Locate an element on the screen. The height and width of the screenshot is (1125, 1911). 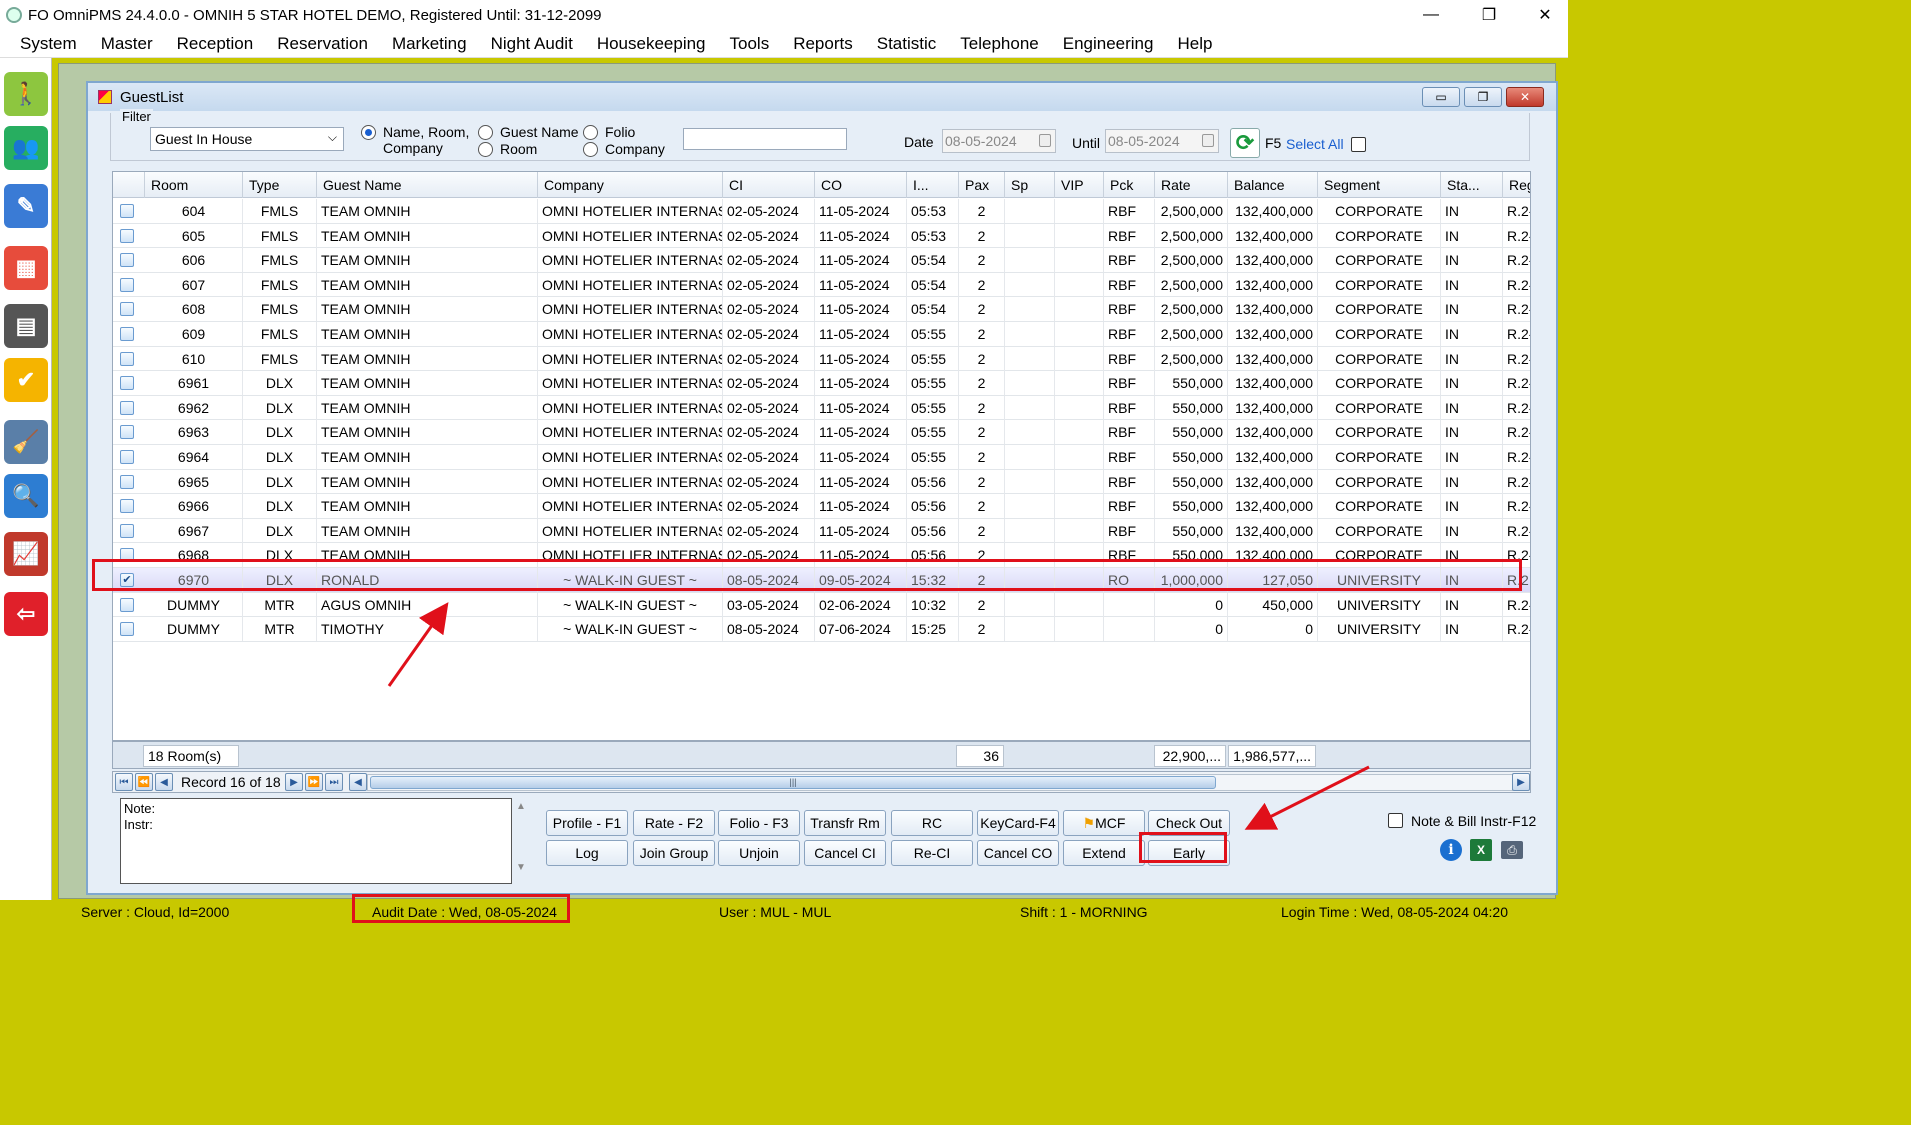
mcf-button: ⚑ MCF is located at coordinates (1104, 823).